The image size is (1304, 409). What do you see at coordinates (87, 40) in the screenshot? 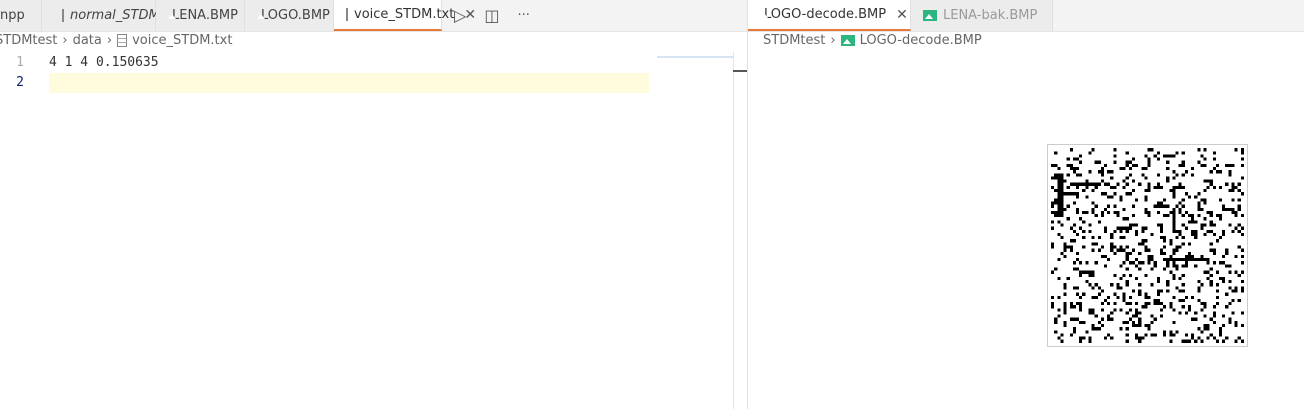
I see `breadcrumb-item: data` at bounding box center [87, 40].